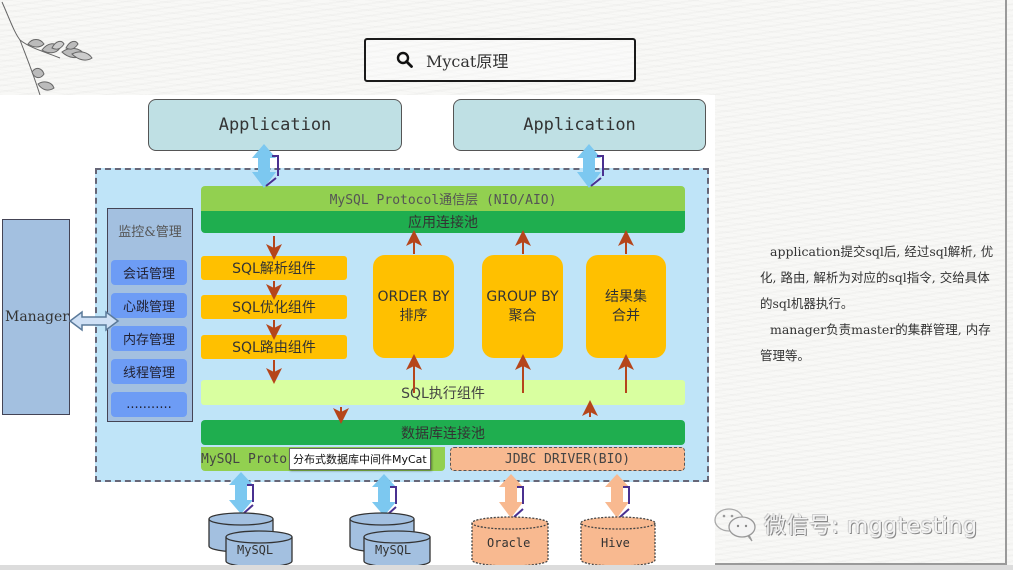  Describe the element at coordinates (384, 495) in the screenshot. I see `mysql2-double-arrow-icon` at that location.